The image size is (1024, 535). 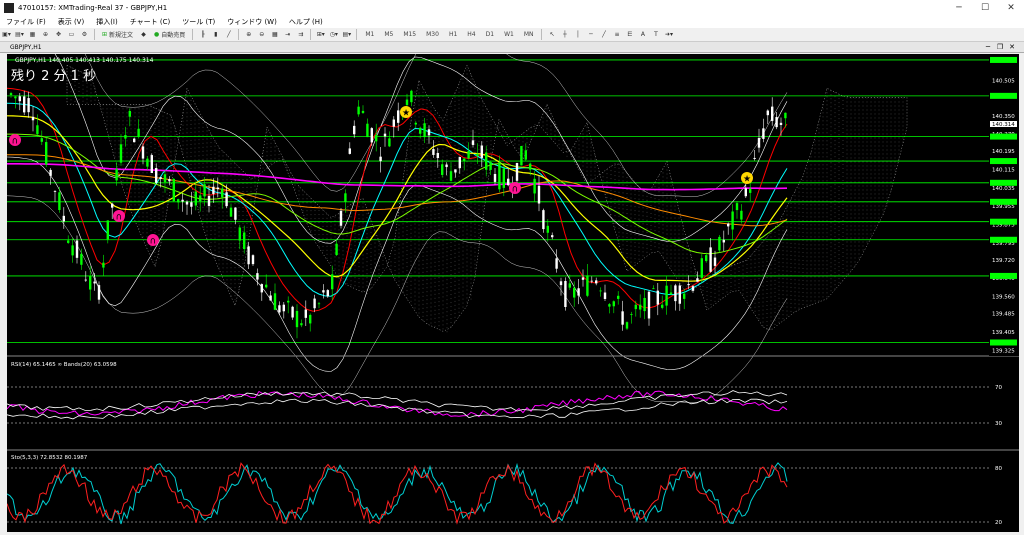 I want to click on vertical-line-icon: │, so click(x=577, y=34).